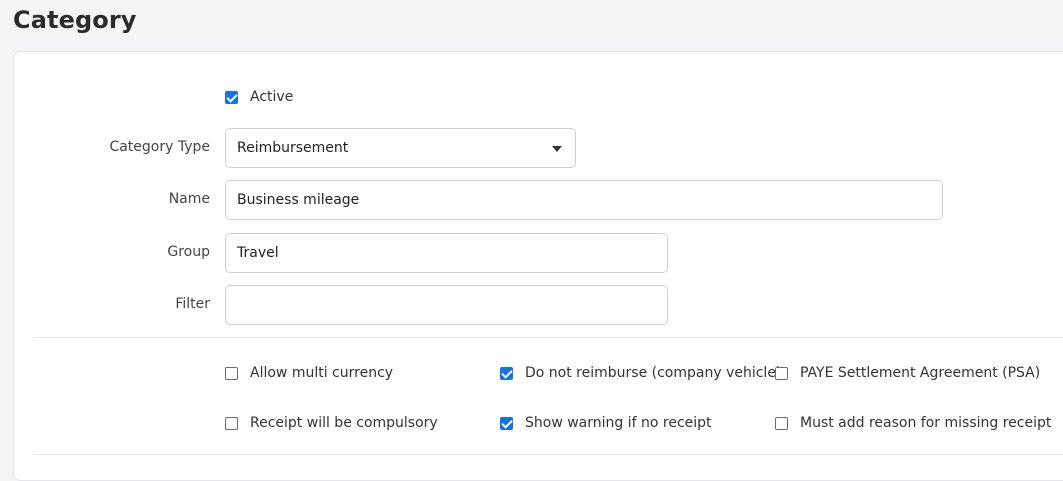 The image size is (1063, 481). I want to click on show-warning-label: Show warning if no receipt, so click(618, 423).